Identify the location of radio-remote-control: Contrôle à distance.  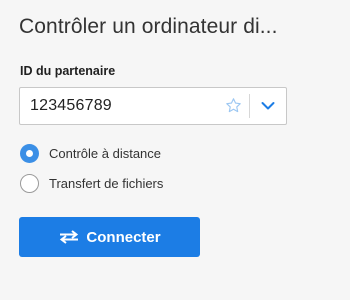
(90, 153).